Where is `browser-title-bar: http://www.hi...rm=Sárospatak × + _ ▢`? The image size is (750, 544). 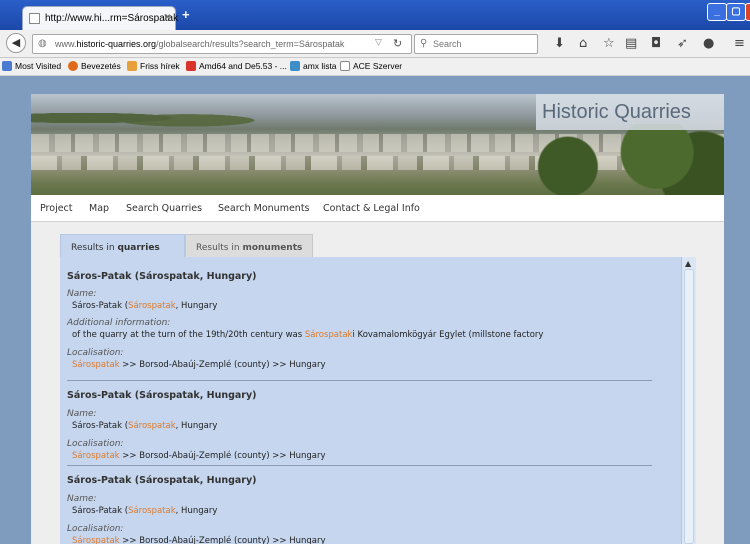
browser-title-bar: http://www.hi...rm=Sárospatak × + _ ▢ is located at coordinates (375, 15).